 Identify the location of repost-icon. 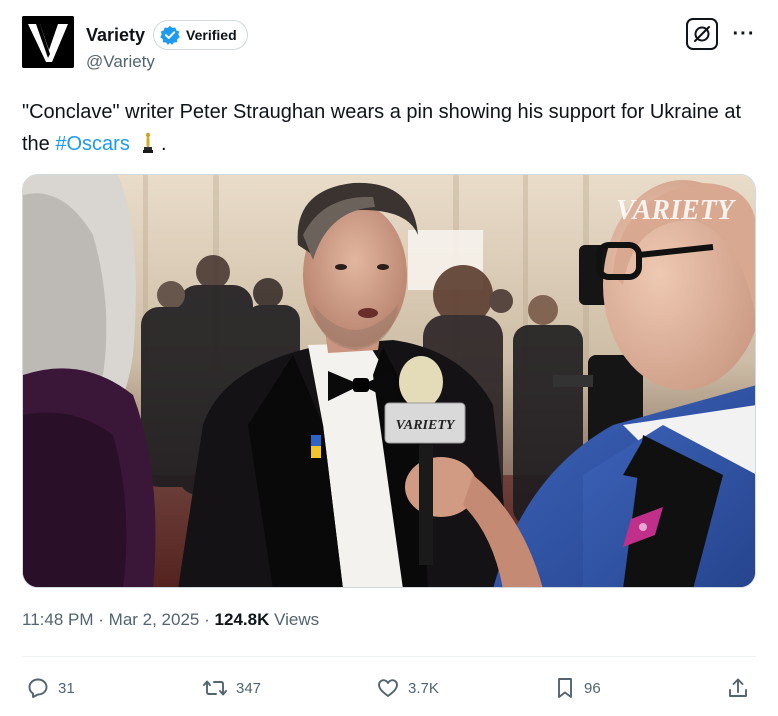
(215, 688).